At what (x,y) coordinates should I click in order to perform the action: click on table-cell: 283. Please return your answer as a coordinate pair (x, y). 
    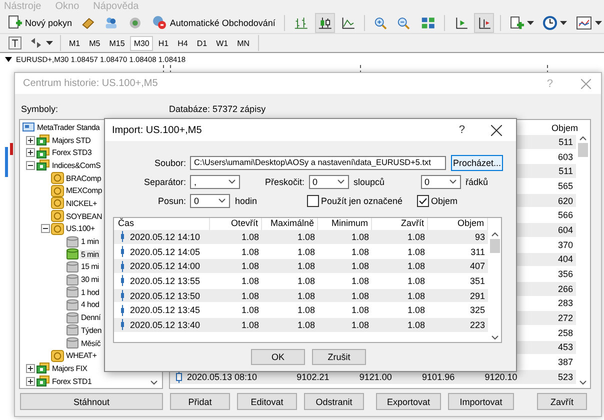
    Looking at the image, I should click on (565, 303).